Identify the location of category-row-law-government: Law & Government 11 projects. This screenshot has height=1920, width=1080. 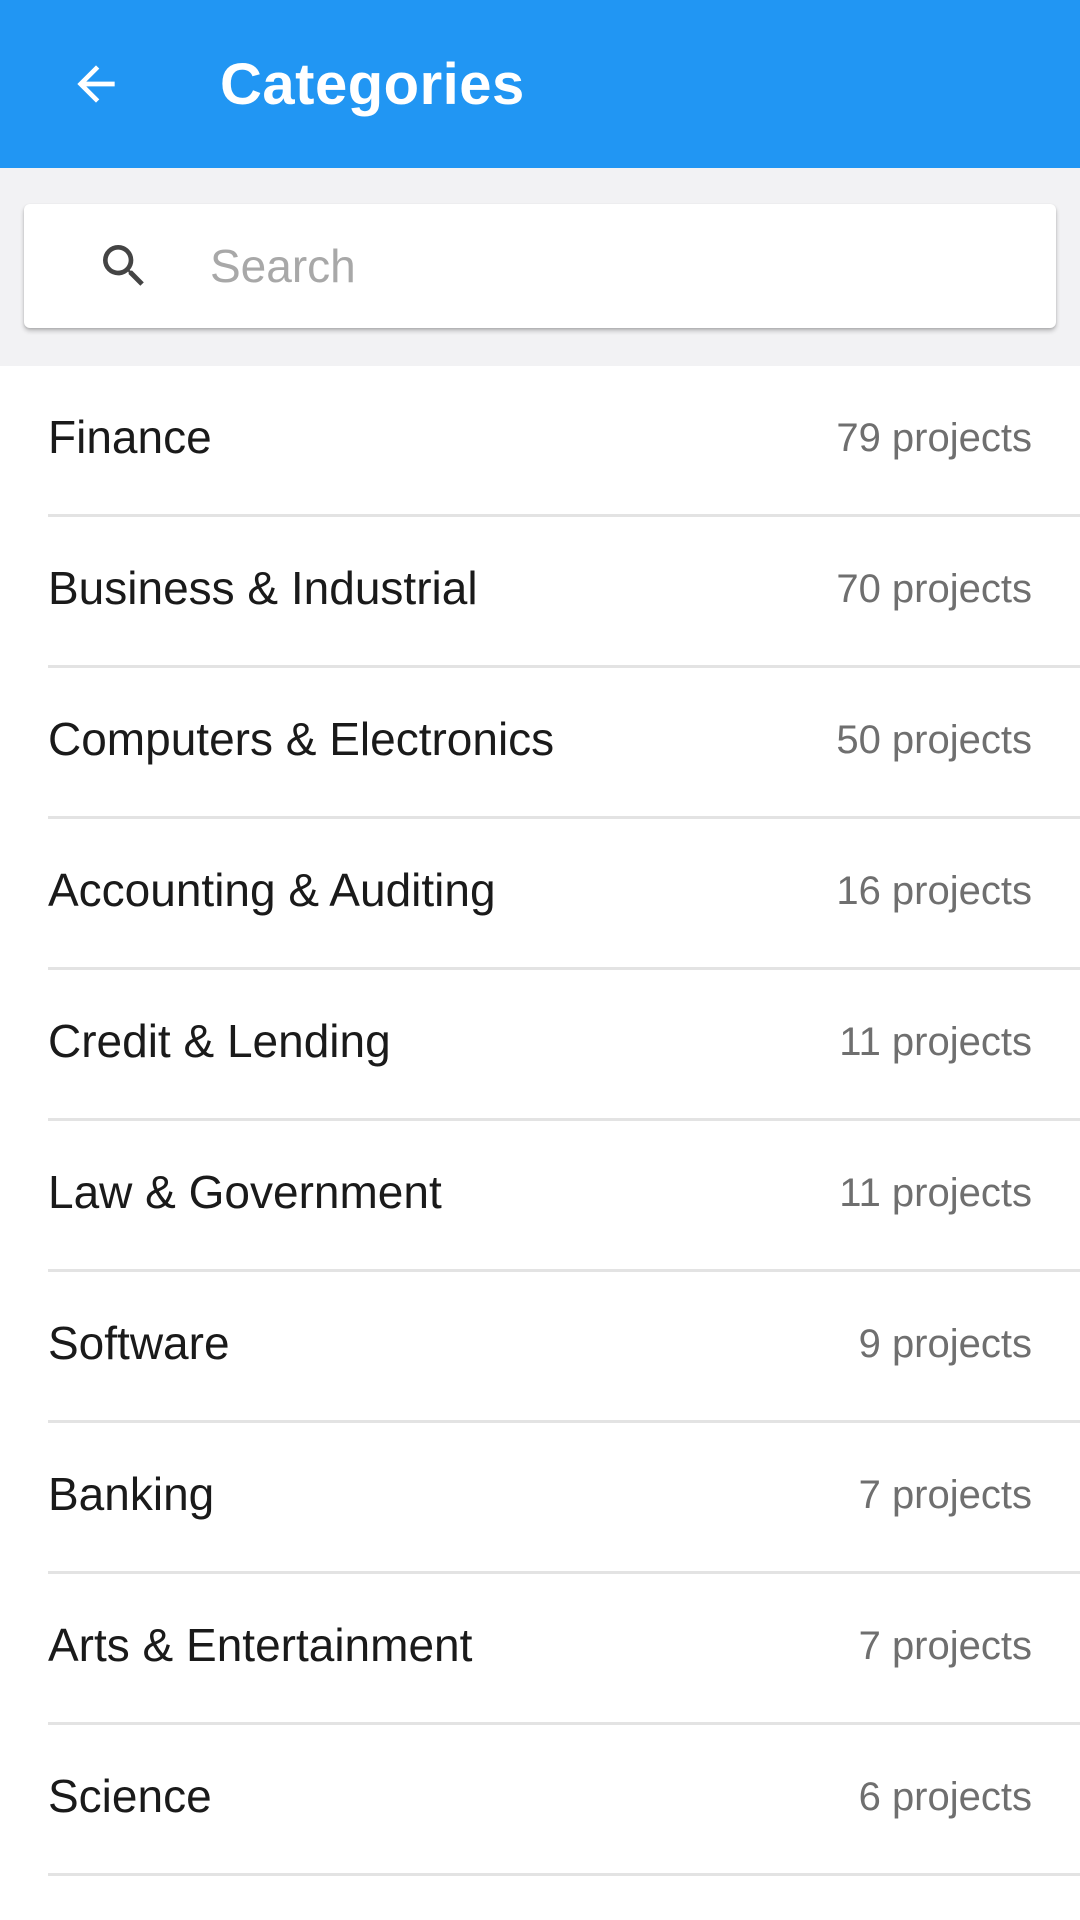
(564, 1196).